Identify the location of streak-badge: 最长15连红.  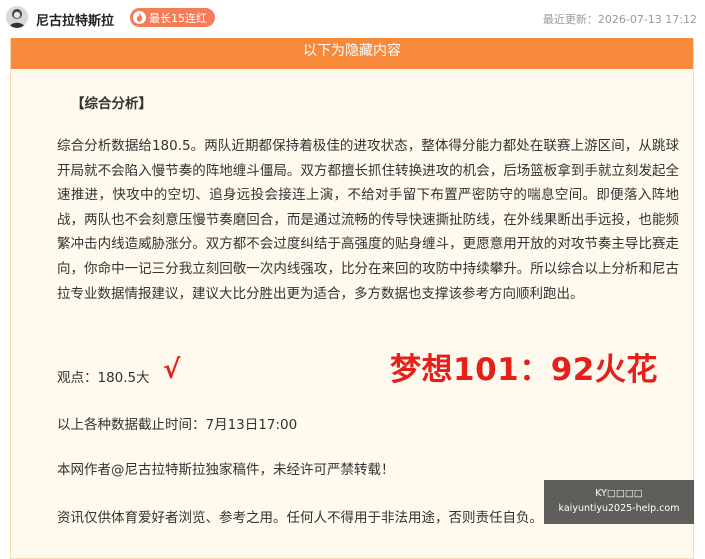
(172, 17).